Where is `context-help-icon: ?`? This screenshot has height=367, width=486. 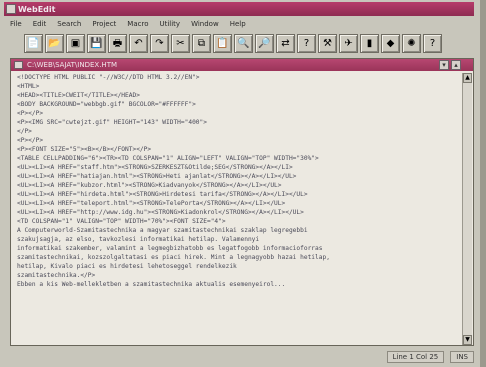
context-help-icon: ? is located at coordinates (432, 43).